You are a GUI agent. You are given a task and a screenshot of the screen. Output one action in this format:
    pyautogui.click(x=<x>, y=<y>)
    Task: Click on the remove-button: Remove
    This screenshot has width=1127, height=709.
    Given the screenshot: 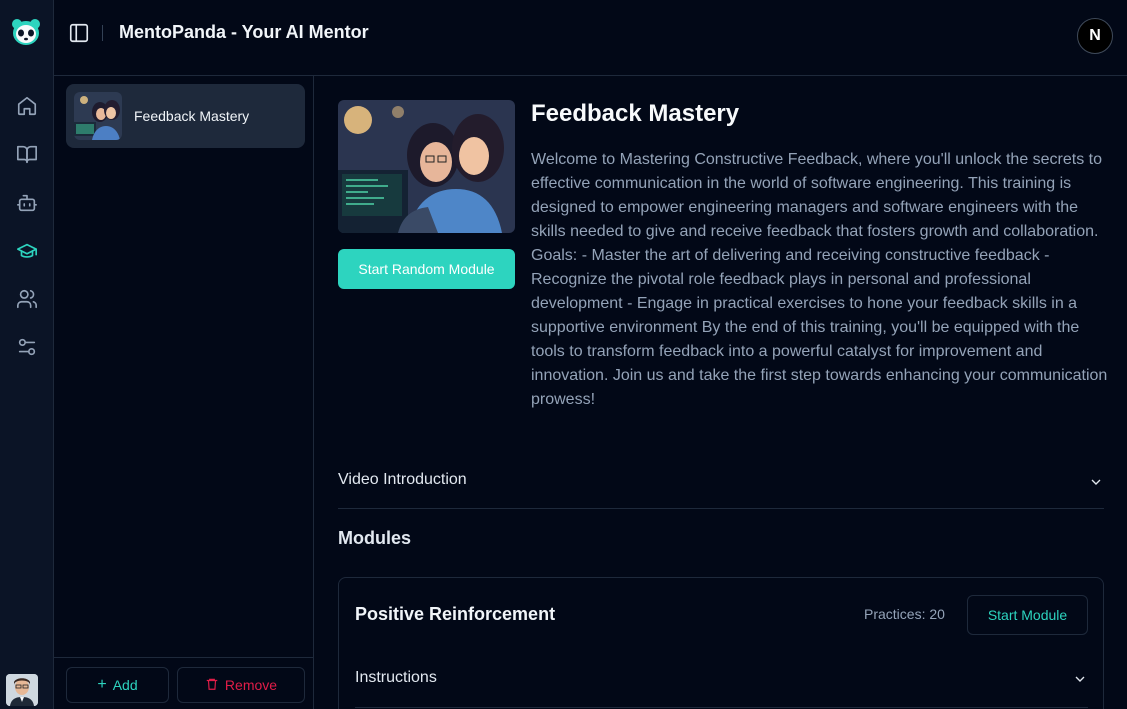 What is the action you would take?
    pyautogui.click(x=241, y=685)
    